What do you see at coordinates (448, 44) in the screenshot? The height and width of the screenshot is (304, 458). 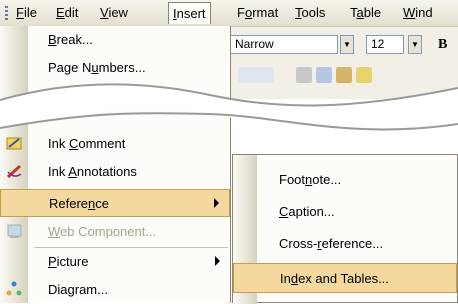 I see `bold-button: B` at bounding box center [448, 44].